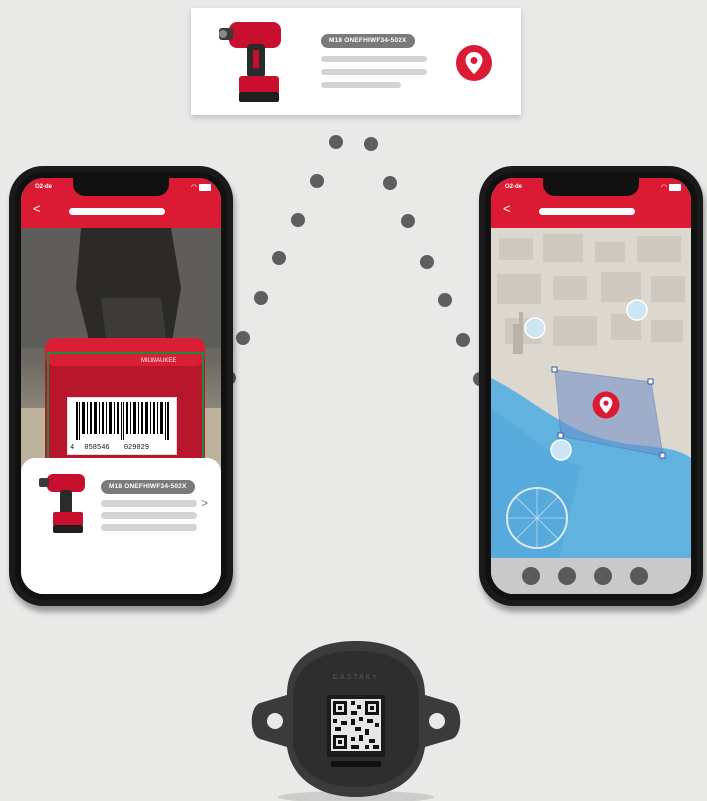 The width and height of the screenshot is (707, 801). I want to click on scan-result-card: M18 ONEFHIWF34-502X >, so click(121, 526).